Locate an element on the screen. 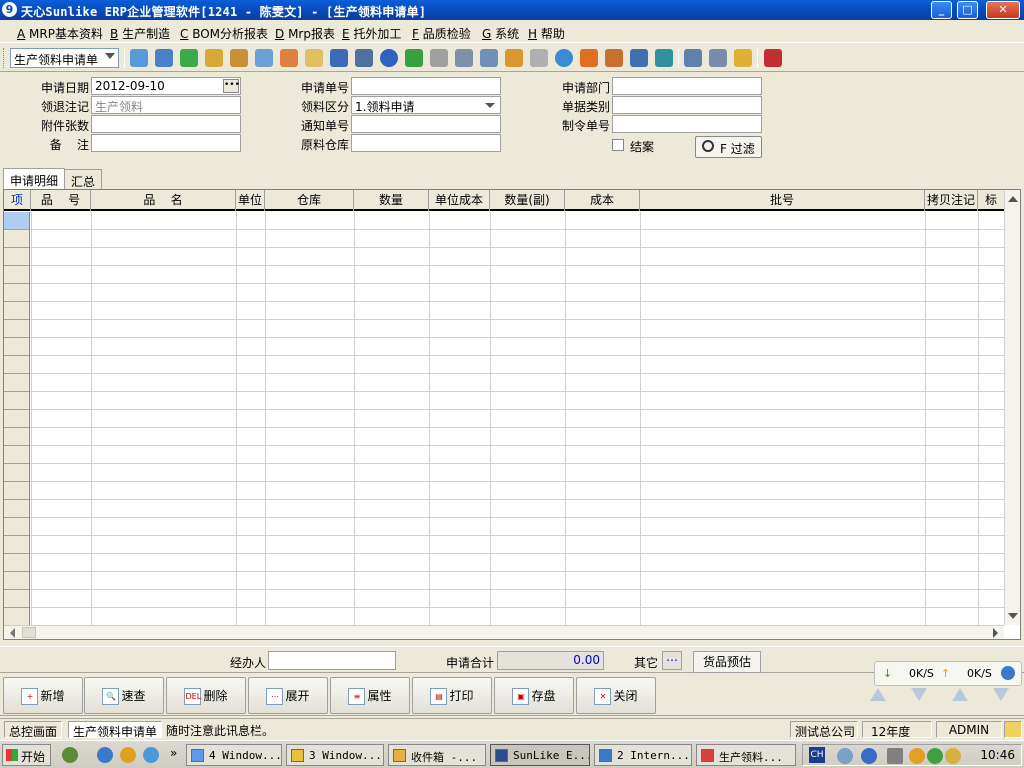  calculator-icon is located at coordinates (489, 58).